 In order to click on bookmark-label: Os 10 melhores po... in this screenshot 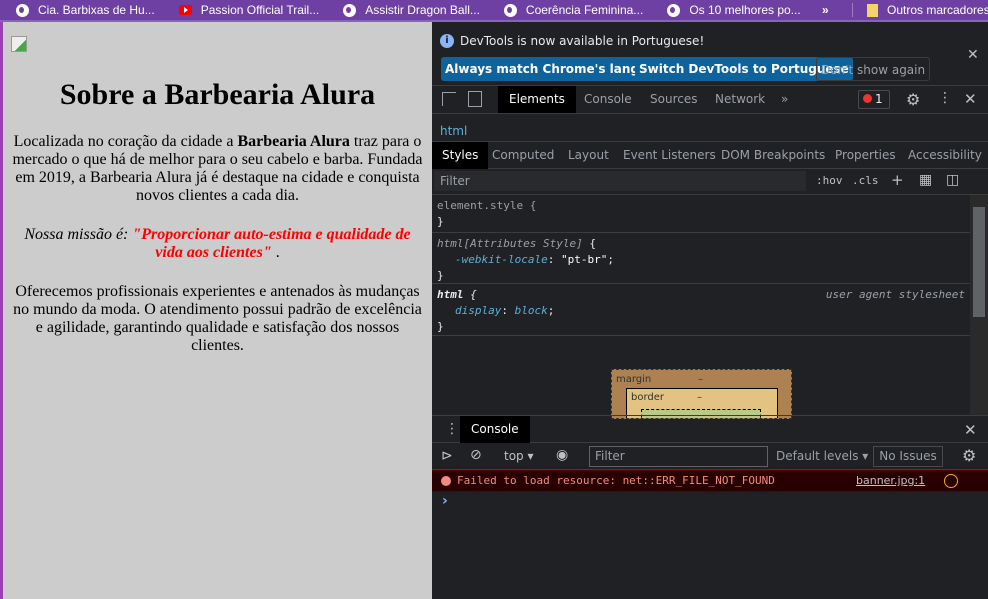, I will do `click(745, 10)`.